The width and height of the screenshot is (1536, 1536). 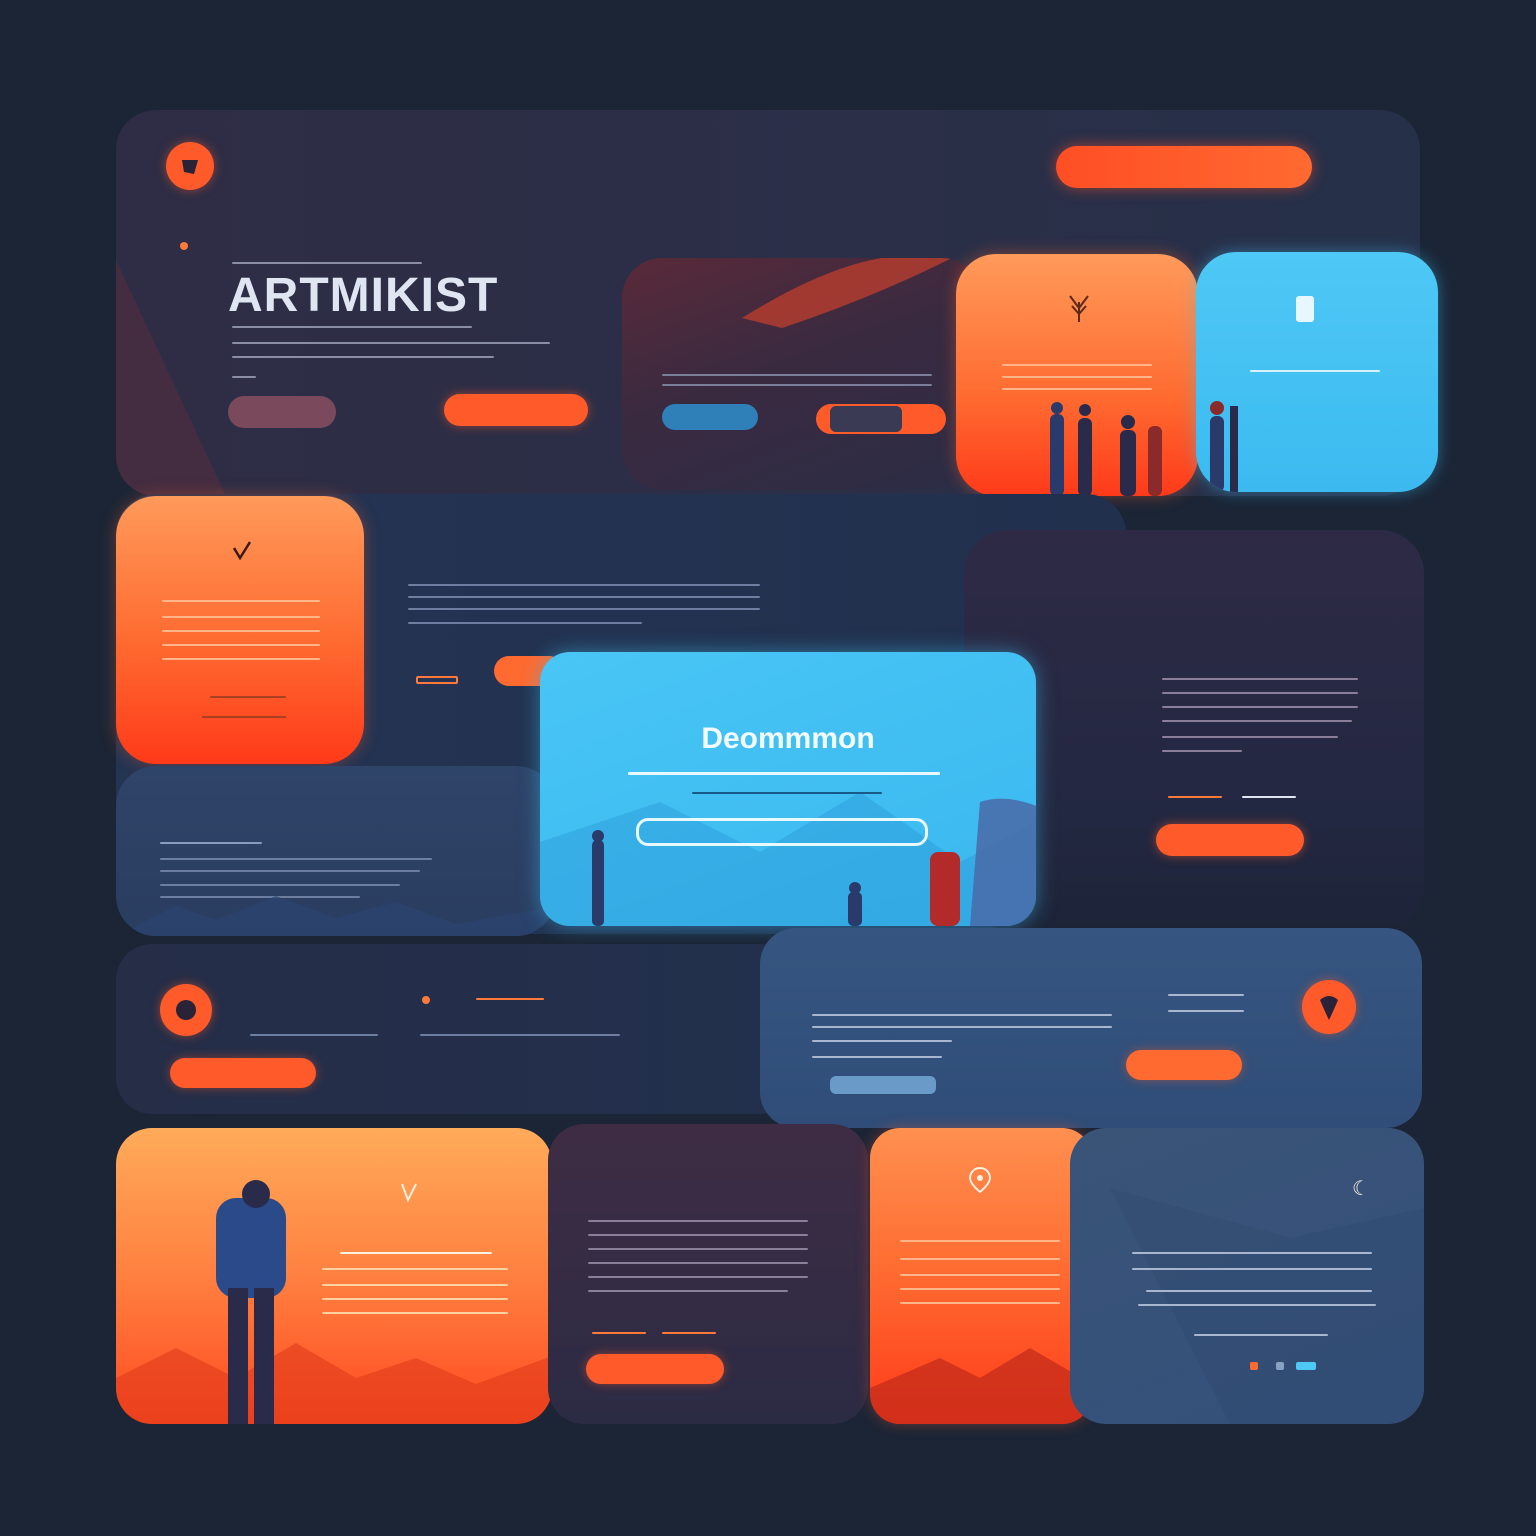 I want to click on bottom-card-1-illustration, so click(x=334, y=1302).